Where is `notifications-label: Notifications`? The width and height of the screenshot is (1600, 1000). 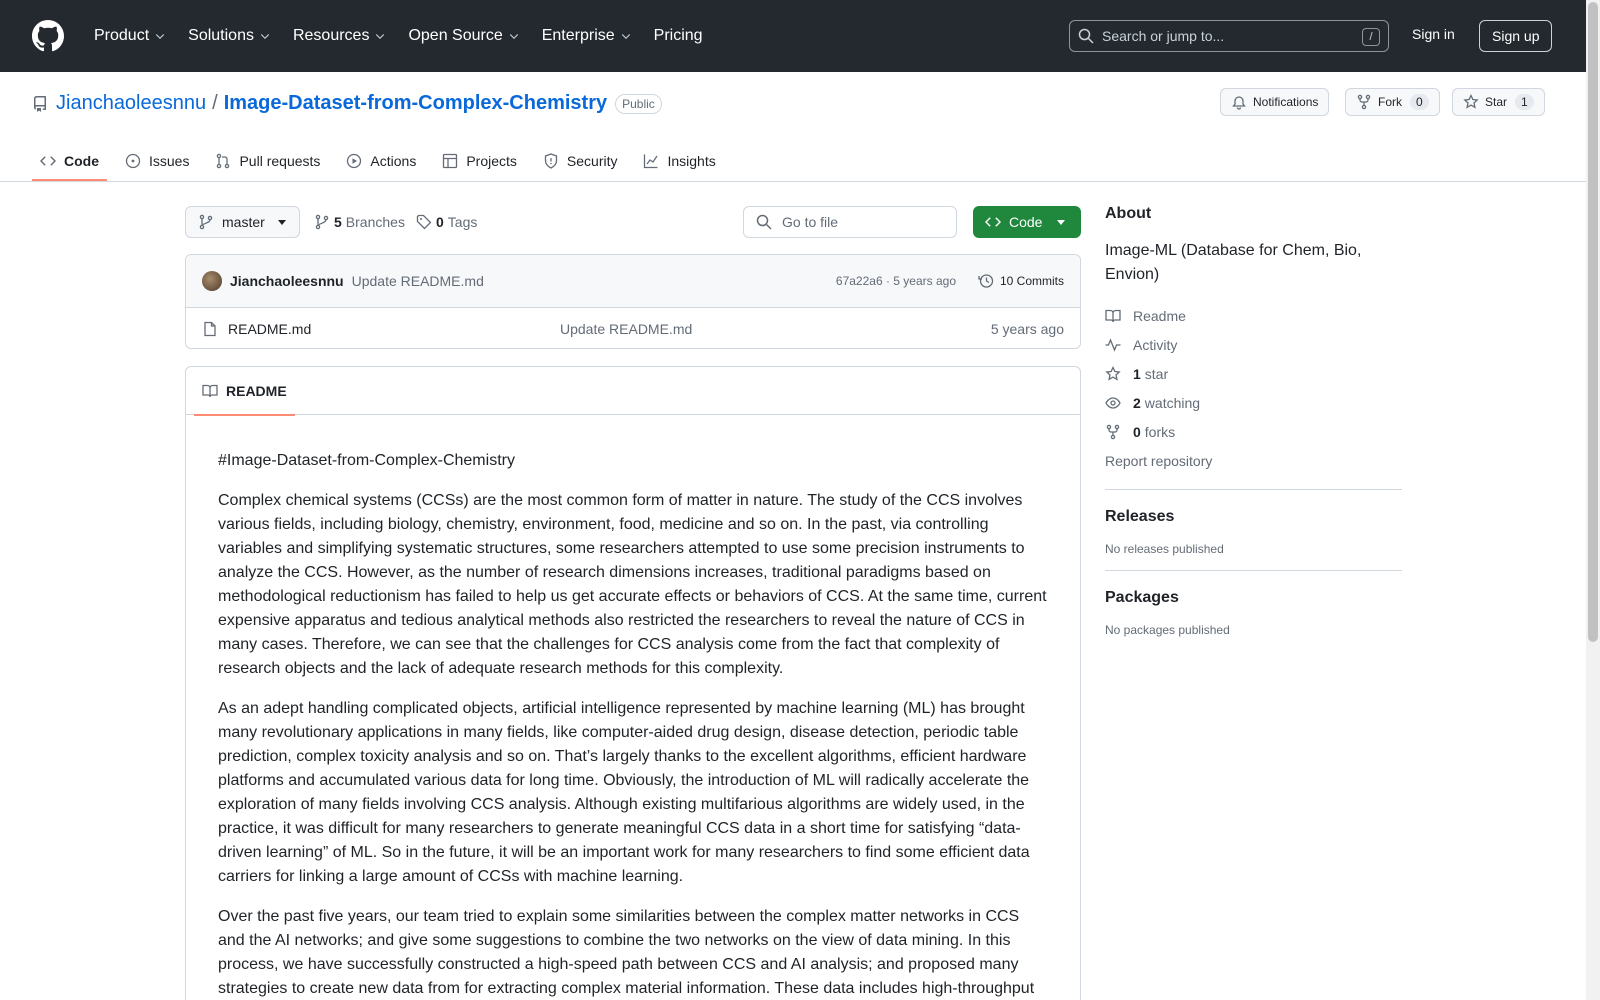
notifications-label: Notifications is located at coordinates (1286, 102).